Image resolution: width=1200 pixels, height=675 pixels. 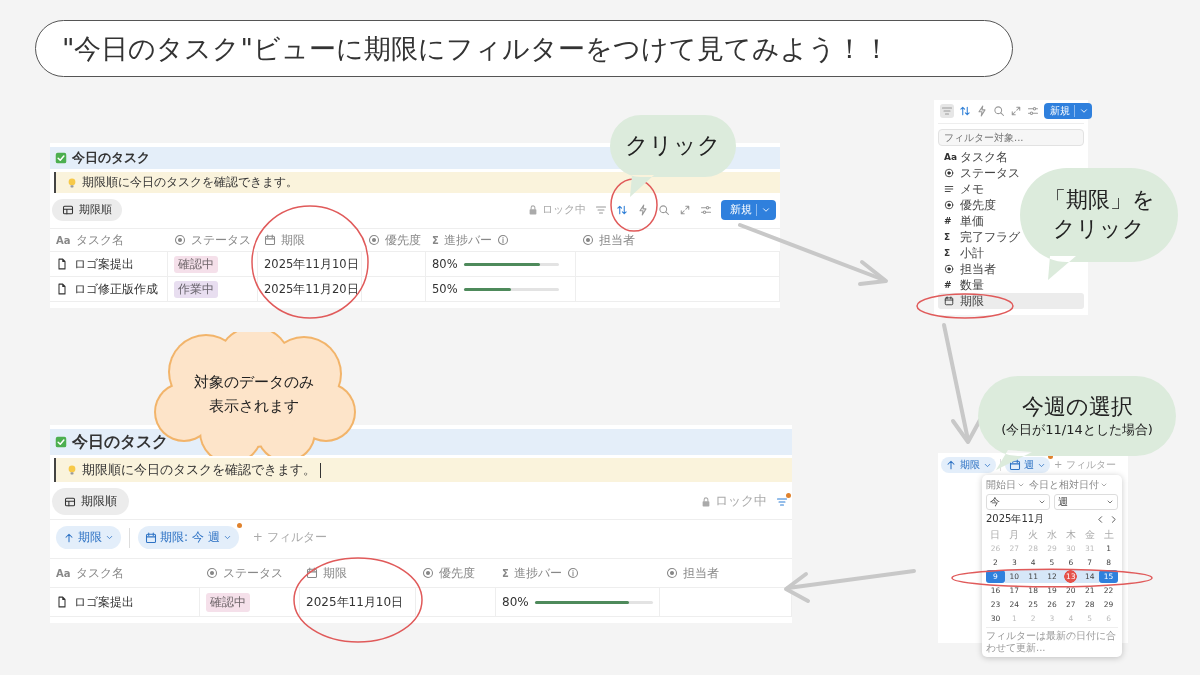 I want to click on weekday-label: 土, so click(x=1108, y=534).